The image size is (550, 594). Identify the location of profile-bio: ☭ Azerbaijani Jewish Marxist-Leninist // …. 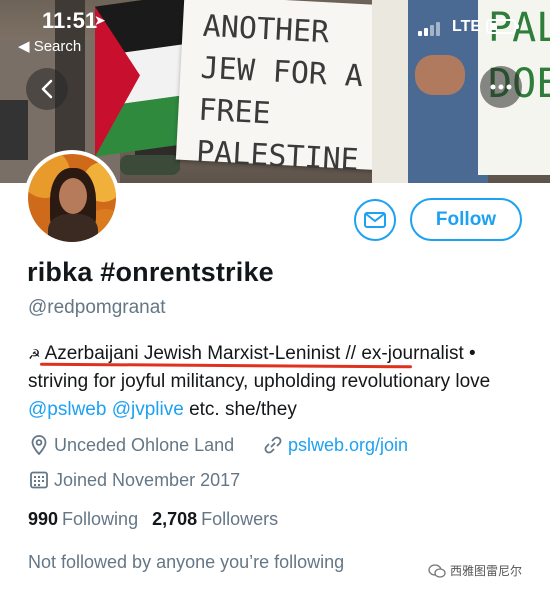
(280, 382).